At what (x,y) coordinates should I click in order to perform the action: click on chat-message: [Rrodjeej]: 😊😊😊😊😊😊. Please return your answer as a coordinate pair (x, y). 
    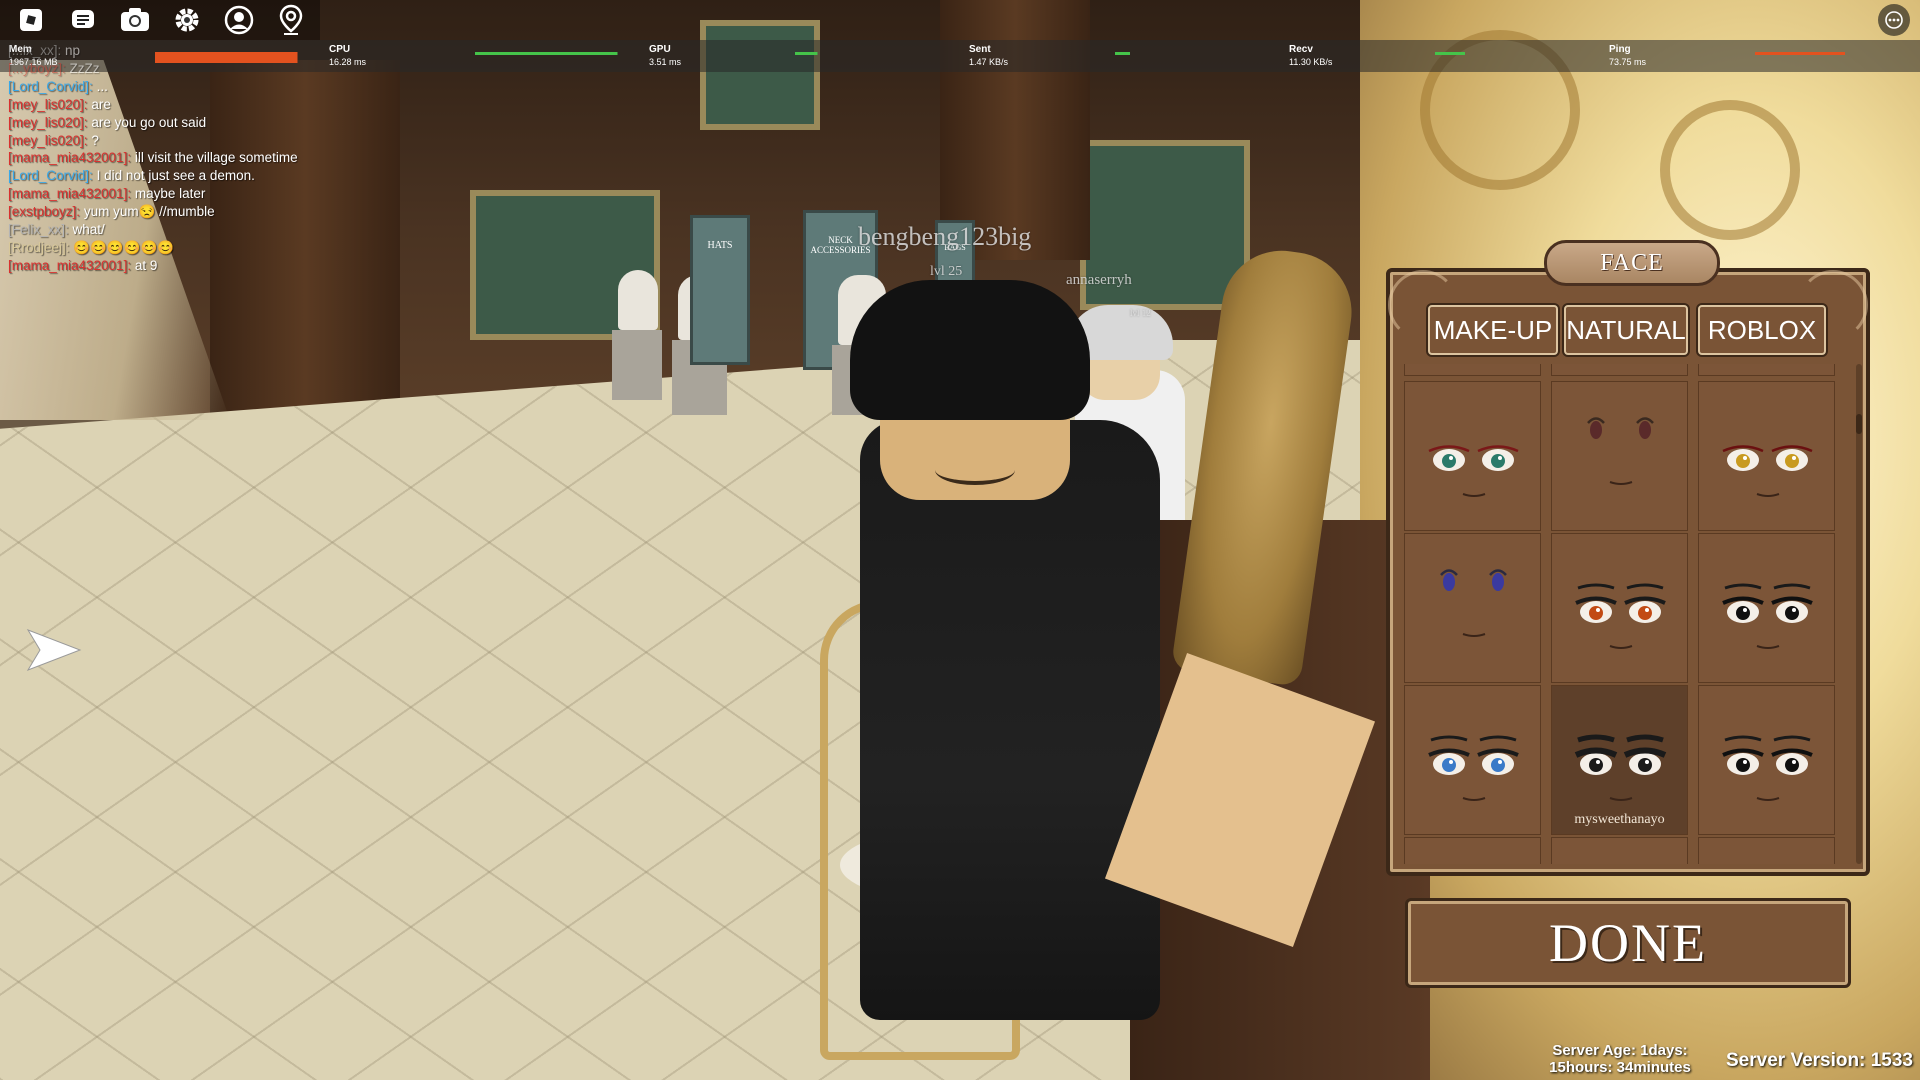
    Looking at the image, I should click on (218, 248).